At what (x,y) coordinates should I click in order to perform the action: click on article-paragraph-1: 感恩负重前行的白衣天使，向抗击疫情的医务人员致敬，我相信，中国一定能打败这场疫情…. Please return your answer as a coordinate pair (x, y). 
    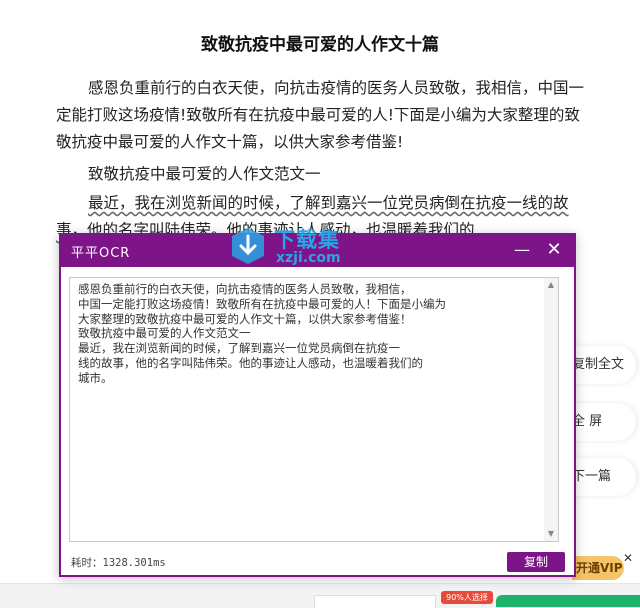
    Looking at the image, I should click on (320, 115).